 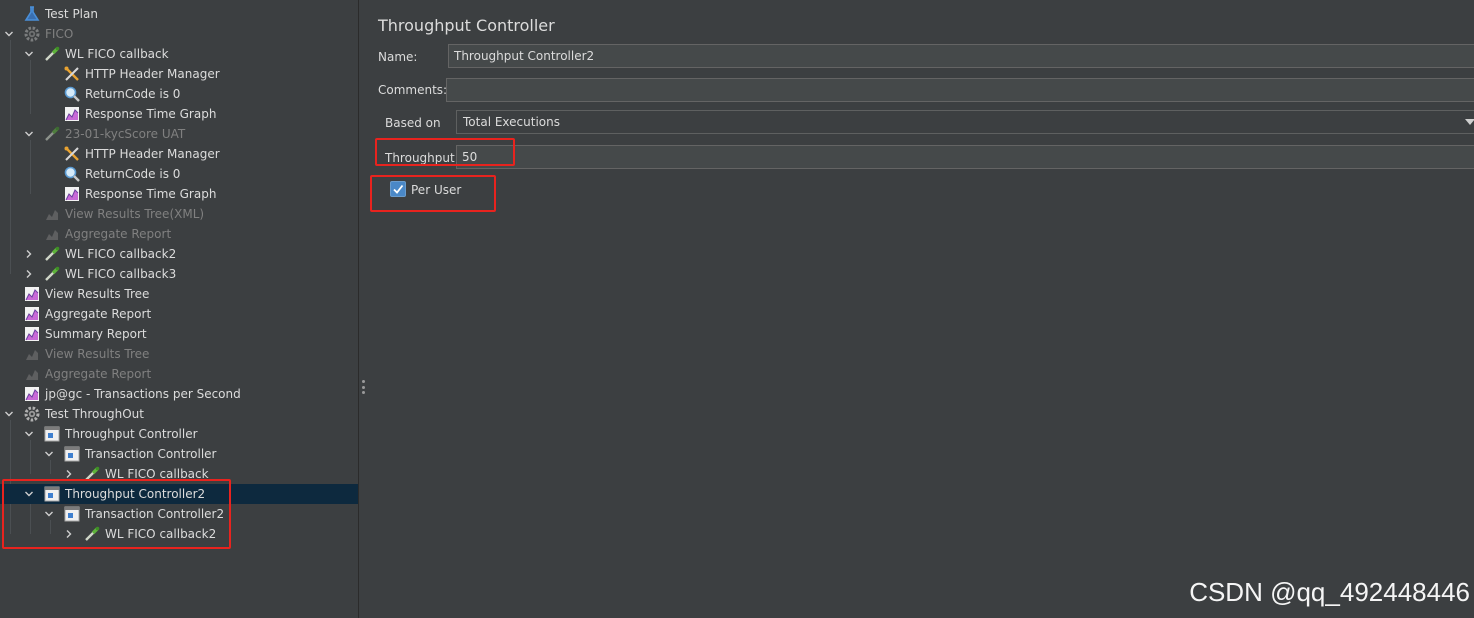 I want to click on tree-item-label: jp@gc - Transactions per Second, so click(x=143, y=394).